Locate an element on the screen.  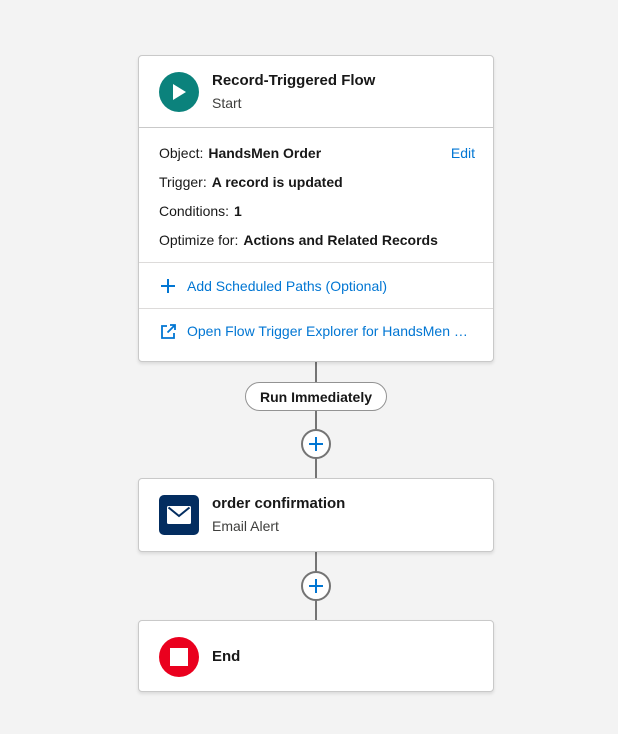
optimize-value: Actions and Related Records is located at coordinates (340, 239).